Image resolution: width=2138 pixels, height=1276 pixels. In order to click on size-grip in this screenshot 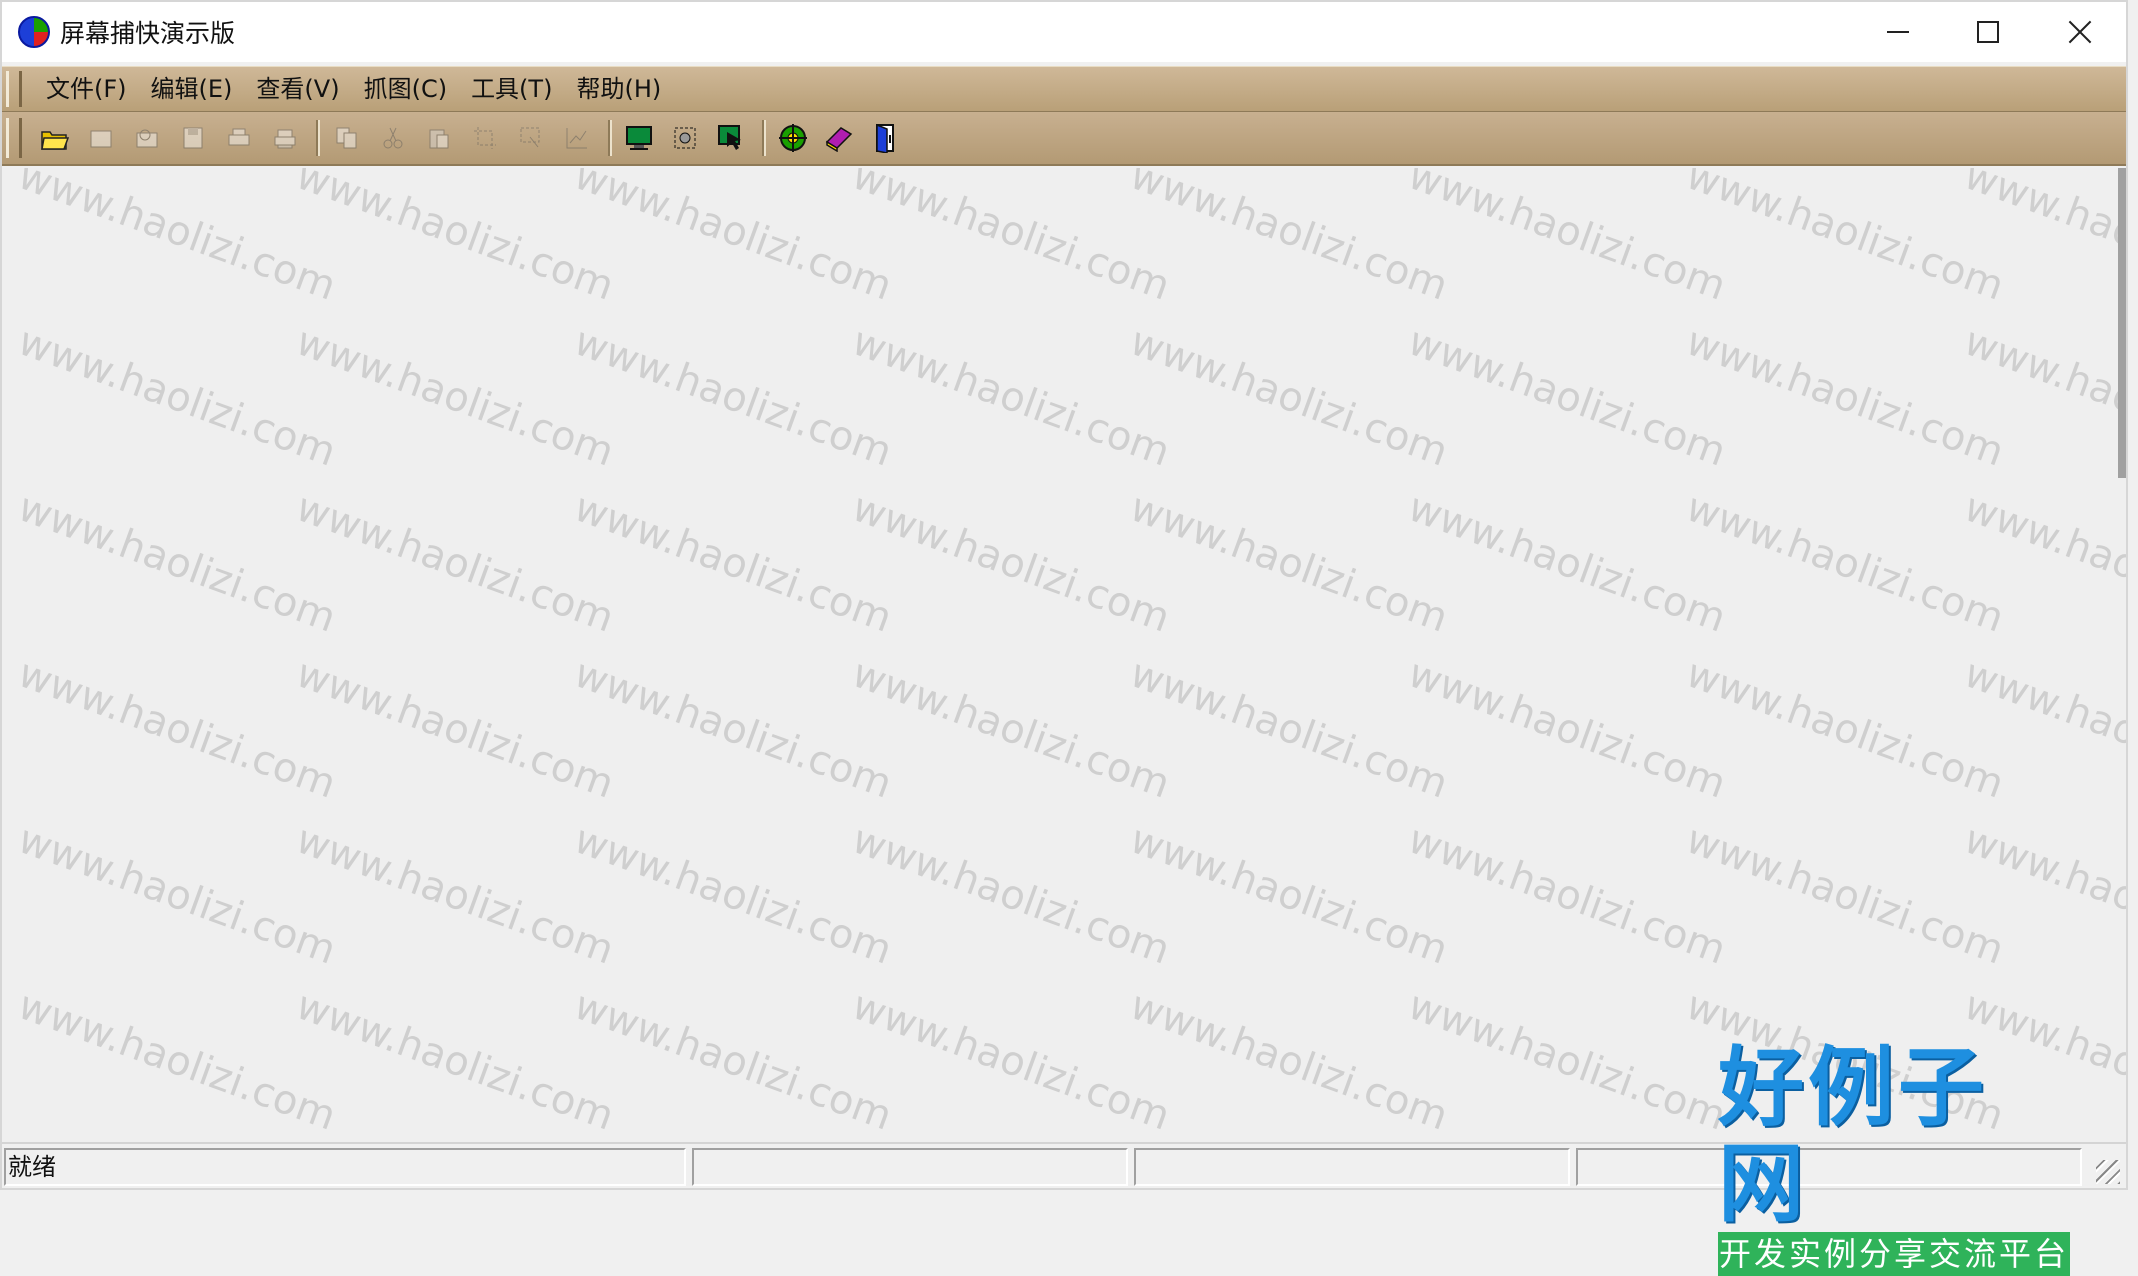, I will do `click(2108, 1172)`.